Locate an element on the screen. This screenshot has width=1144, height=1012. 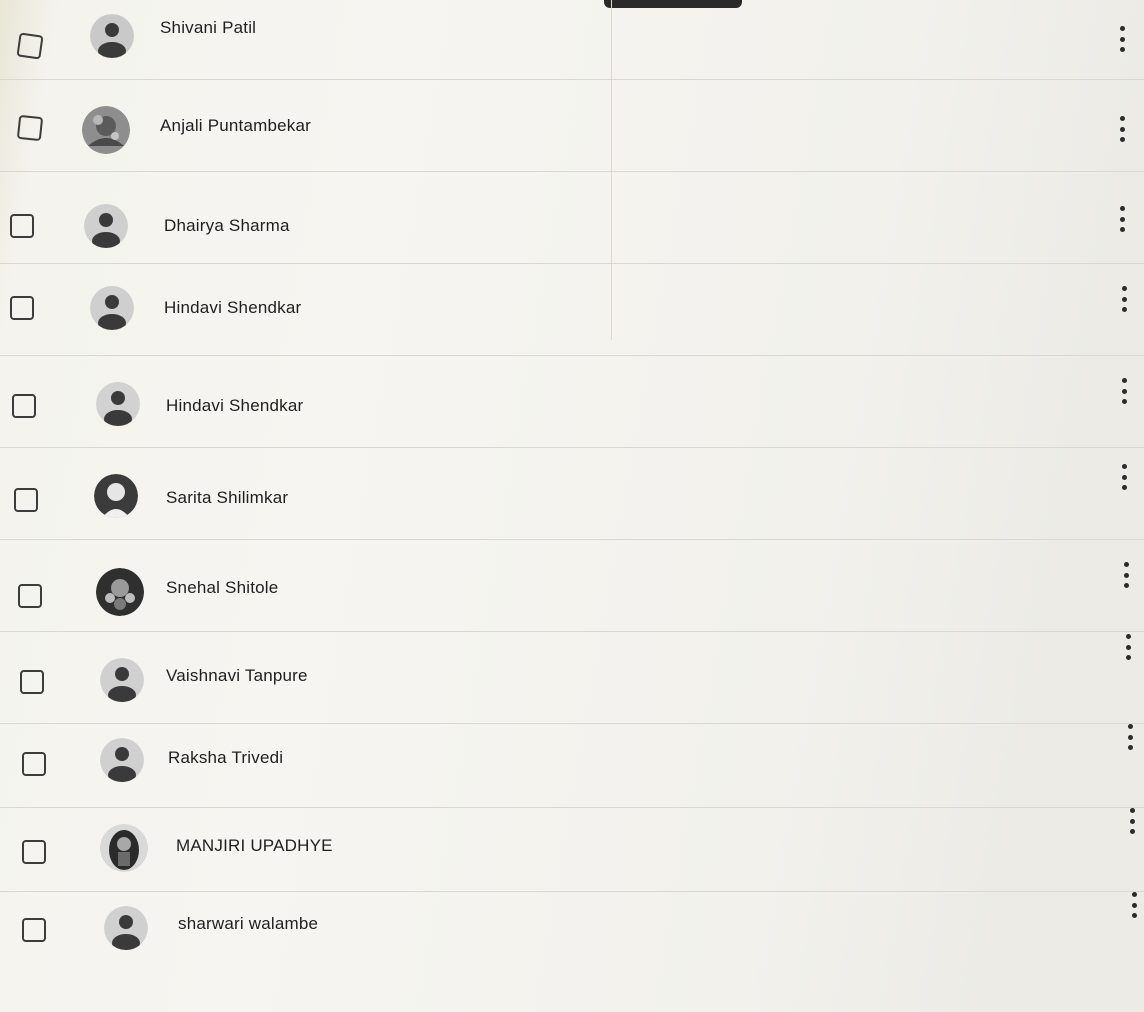
student-name: Dhairya Sharma is located at coordinates (227, 225).